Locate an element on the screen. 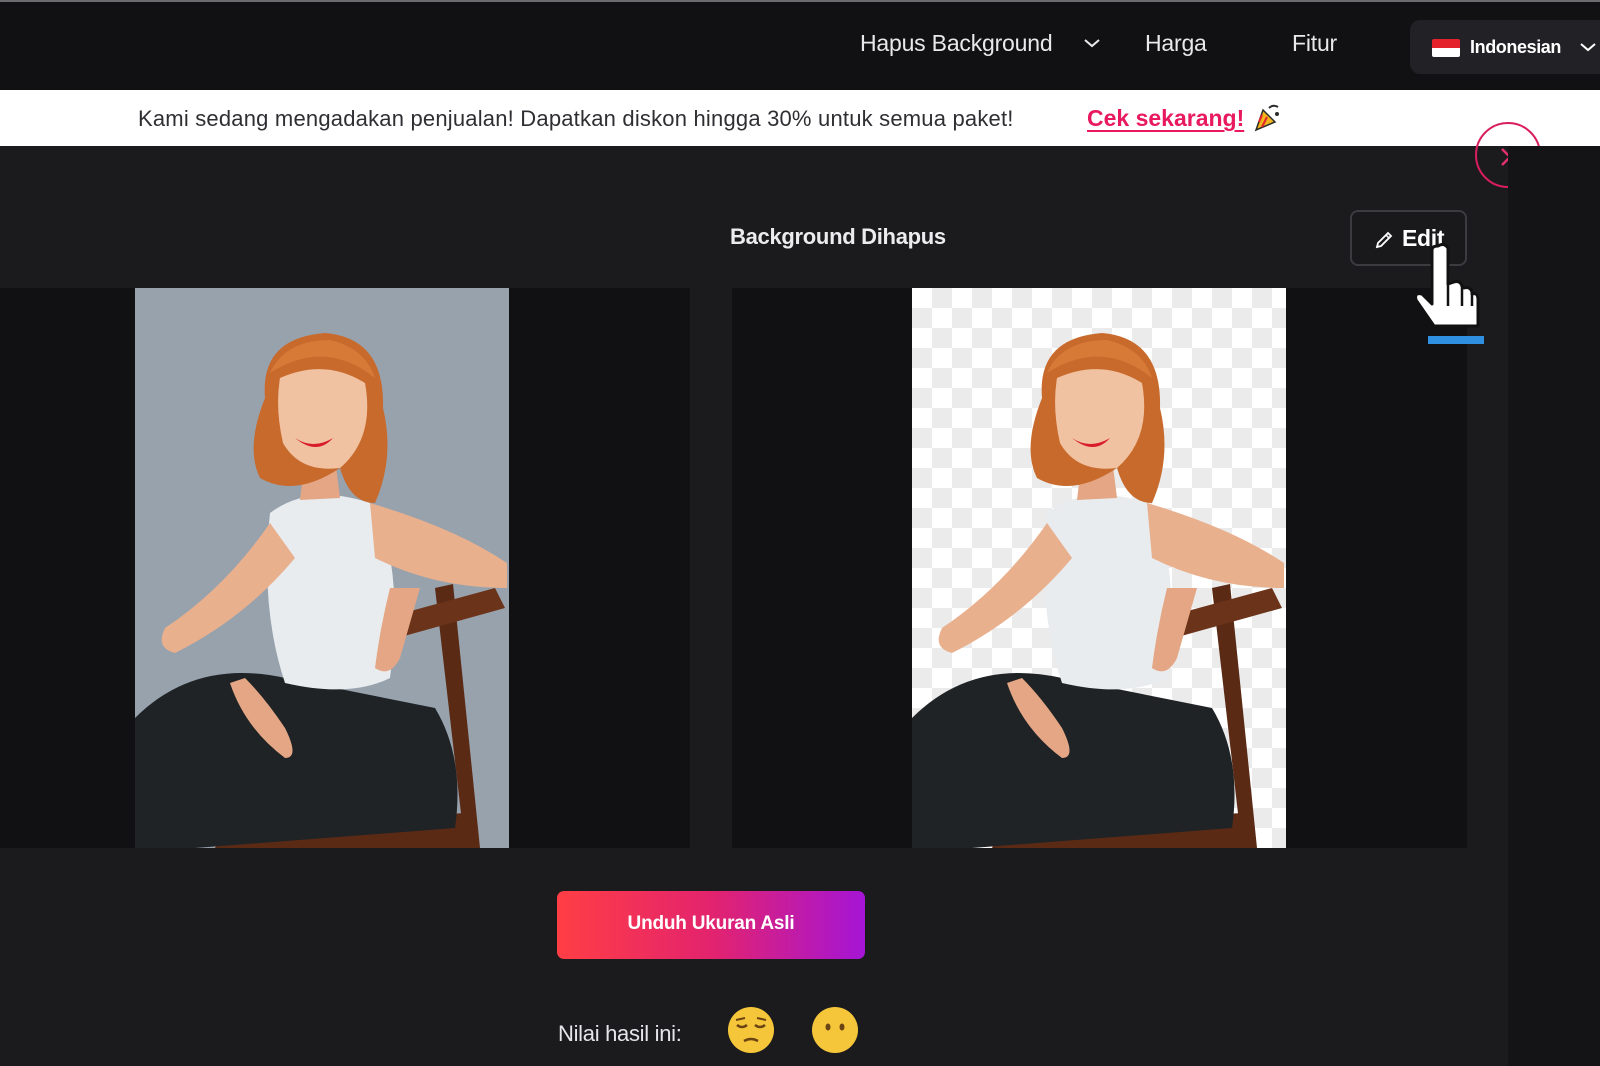  woman-on-chair-cutout is located at coordinates (1098, 590).